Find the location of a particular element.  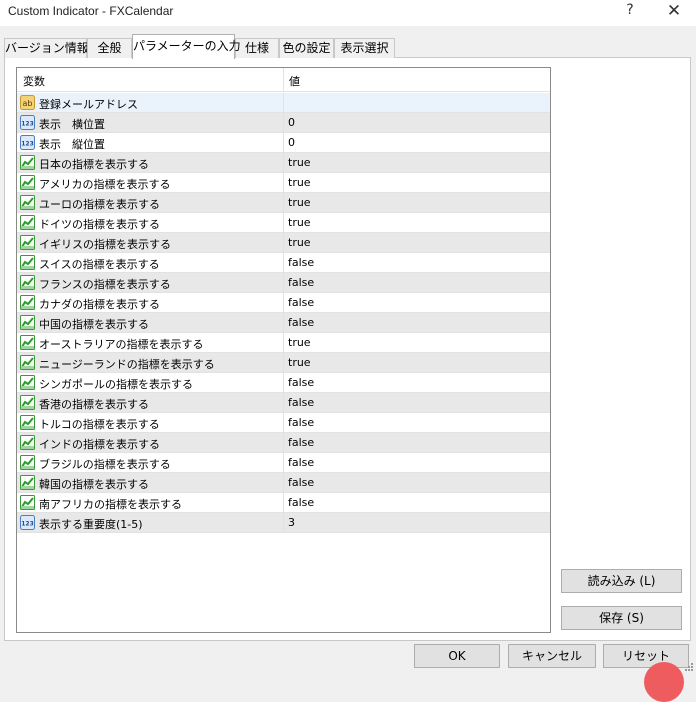

parameter-row: カナダの指標を表示する false is located at coordinates (283, 303).